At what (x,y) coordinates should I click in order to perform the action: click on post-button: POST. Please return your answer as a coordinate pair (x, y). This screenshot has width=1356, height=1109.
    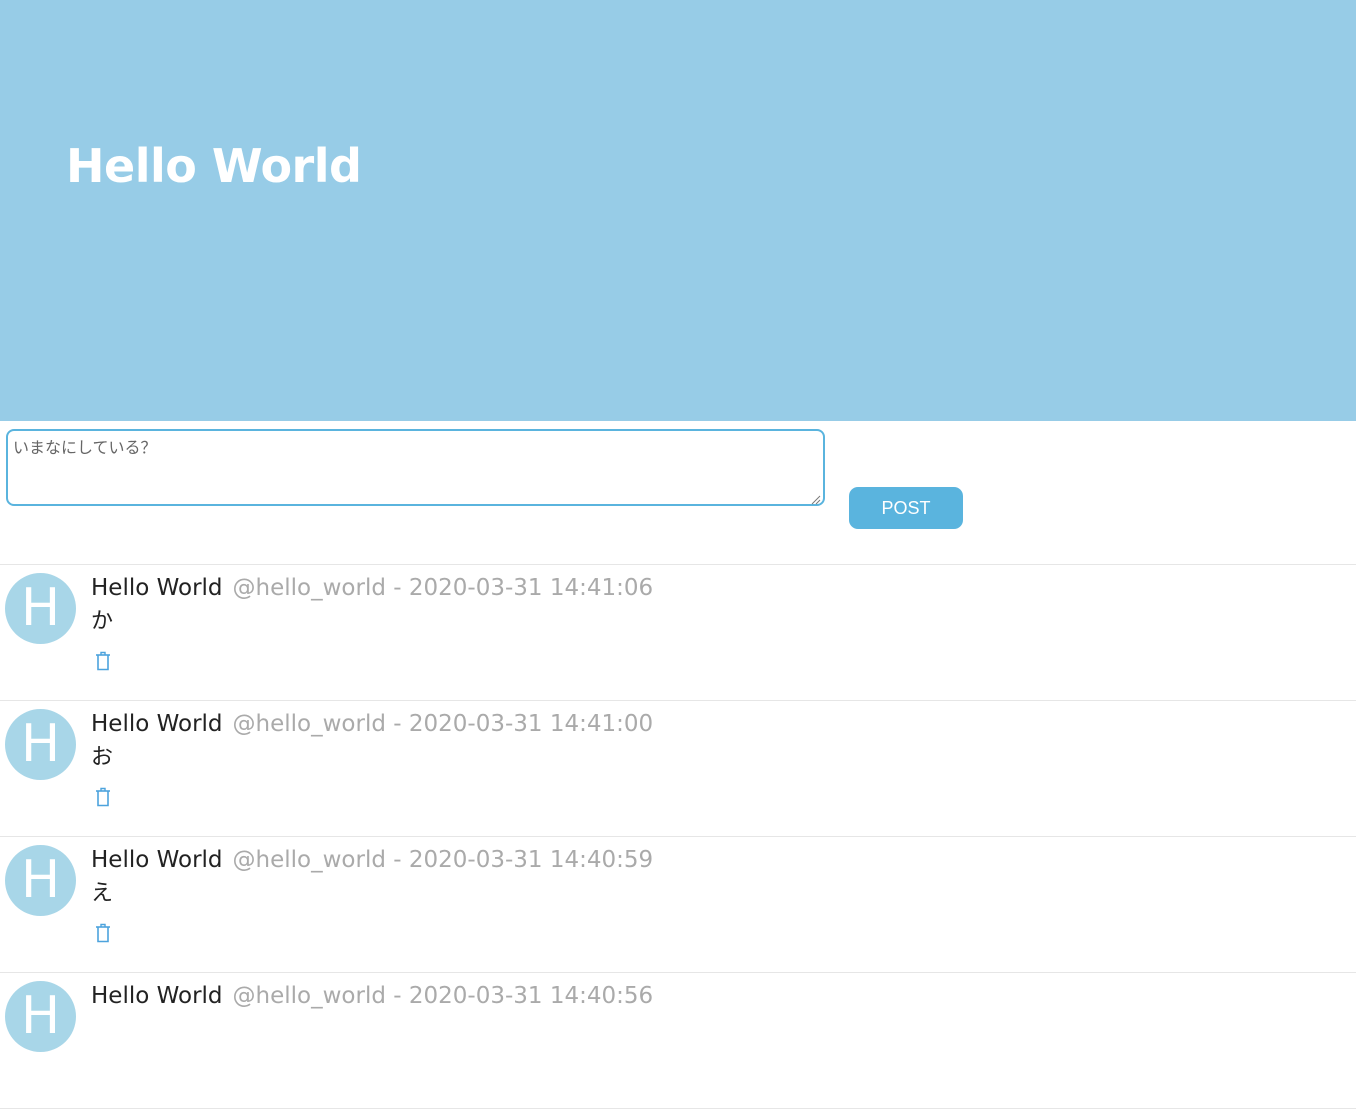
    Looking at the image, I should click on (906, 508).